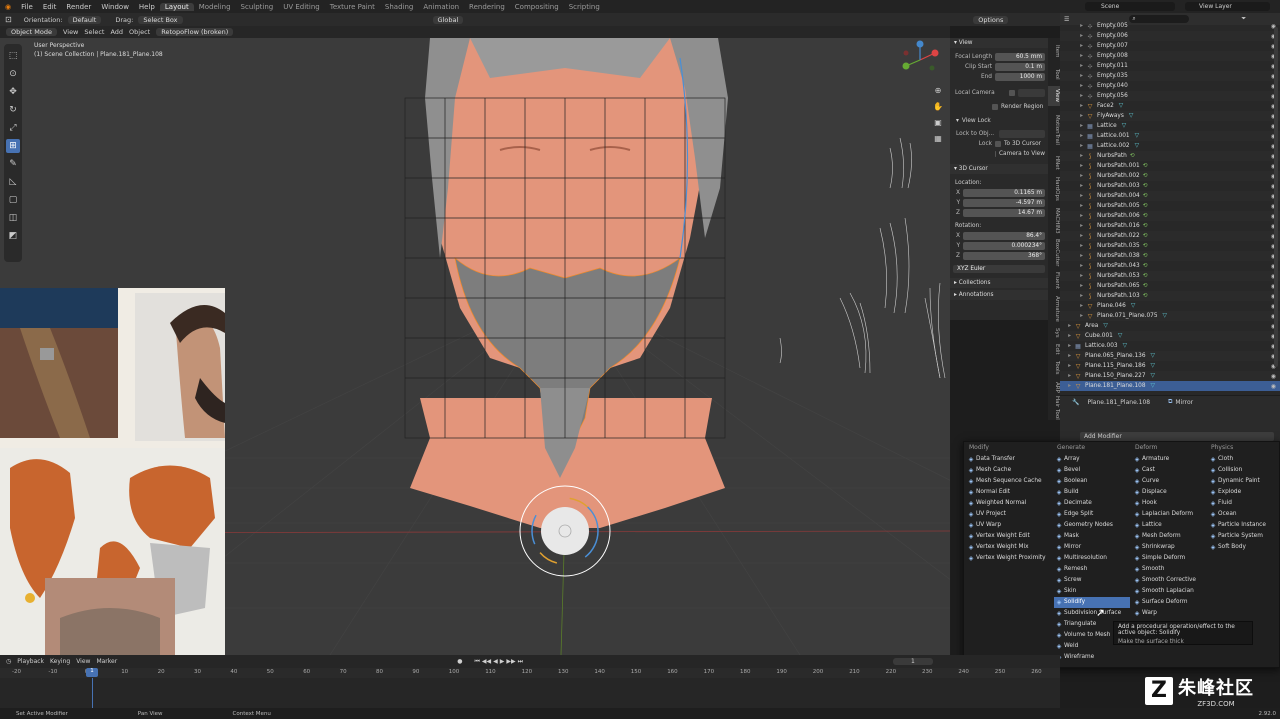 The height and width of the screenshot is (719, 1280). Describe the element at coordinates (1004, 203) in the screenshot. I see `cursor-location-y: -4.597 m` at that location.